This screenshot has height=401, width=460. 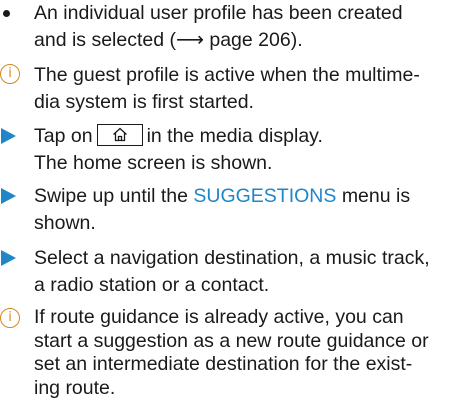 What do you see at coordinates (152, 285) in the screenshot?
I see `step-text-line: a radio station or a contact.` at bounding box center [152, 285].